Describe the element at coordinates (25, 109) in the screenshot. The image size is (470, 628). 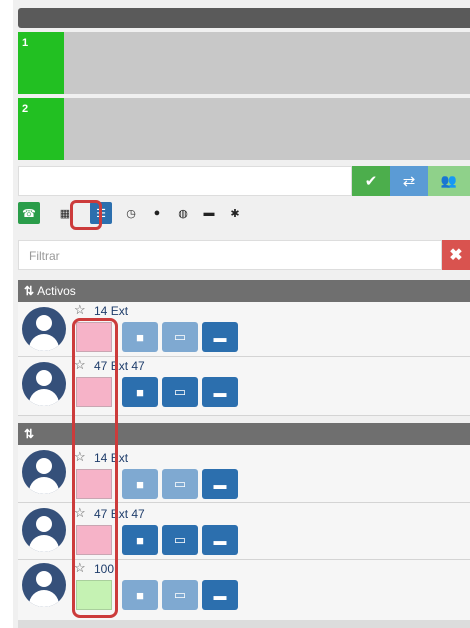
I see `line-2-number: 2` at that location.